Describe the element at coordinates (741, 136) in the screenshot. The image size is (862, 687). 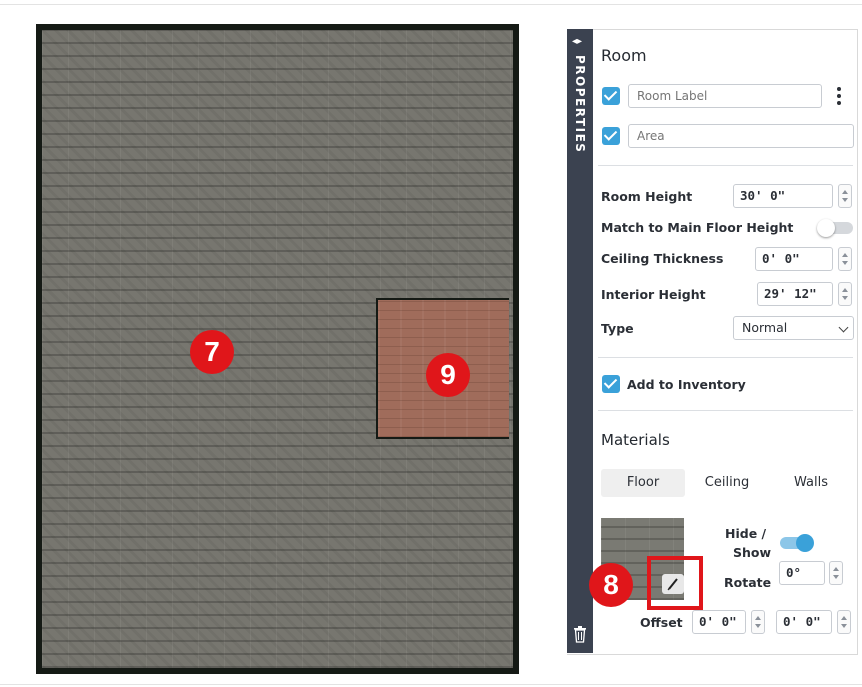
I see `area-input` at that location.